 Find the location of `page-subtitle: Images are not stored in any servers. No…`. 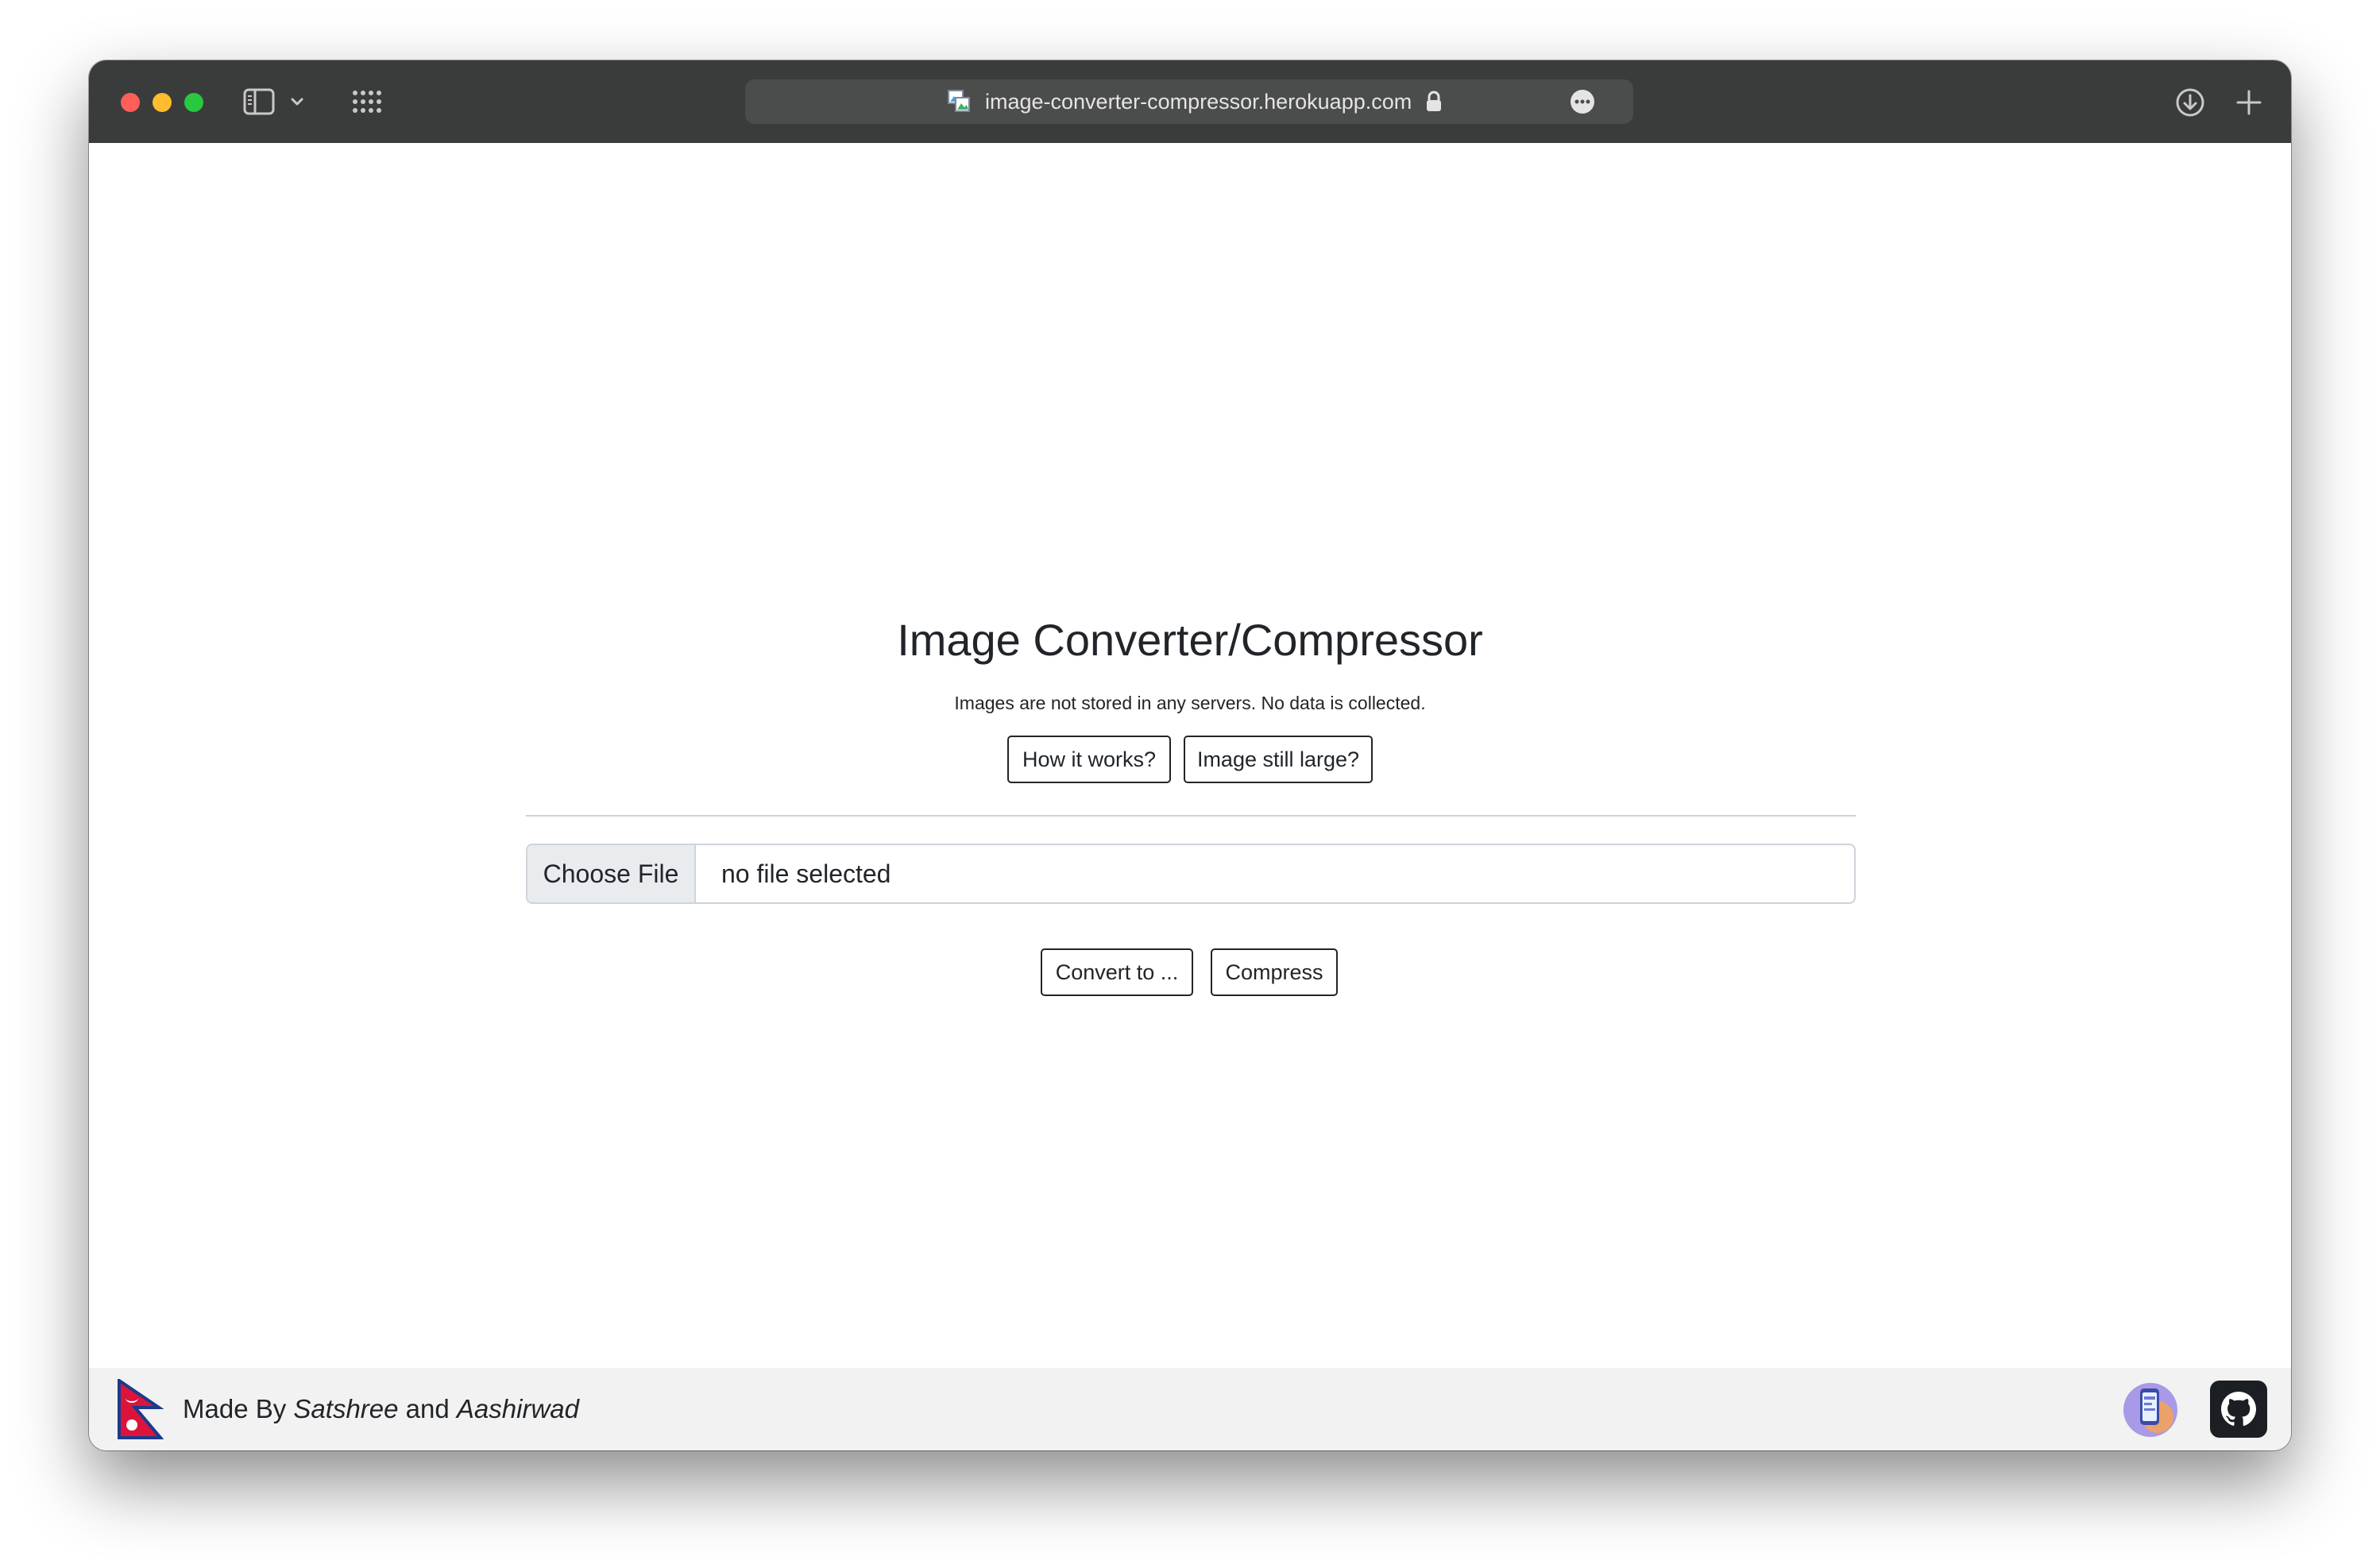

page-subtitle: Images are not stored in any servers. No… is located at coordinates (1190, 703).